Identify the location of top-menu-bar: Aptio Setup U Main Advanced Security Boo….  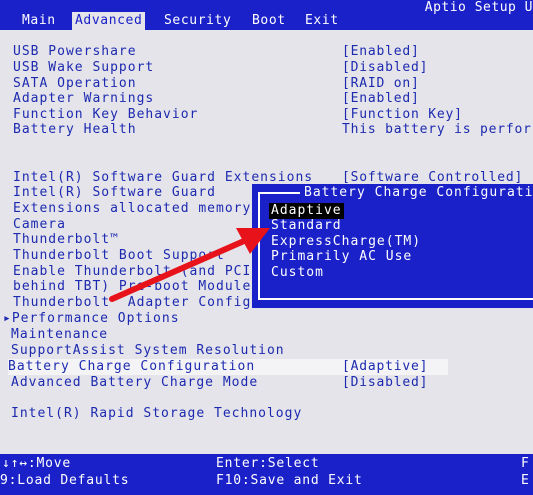
(266, 15).